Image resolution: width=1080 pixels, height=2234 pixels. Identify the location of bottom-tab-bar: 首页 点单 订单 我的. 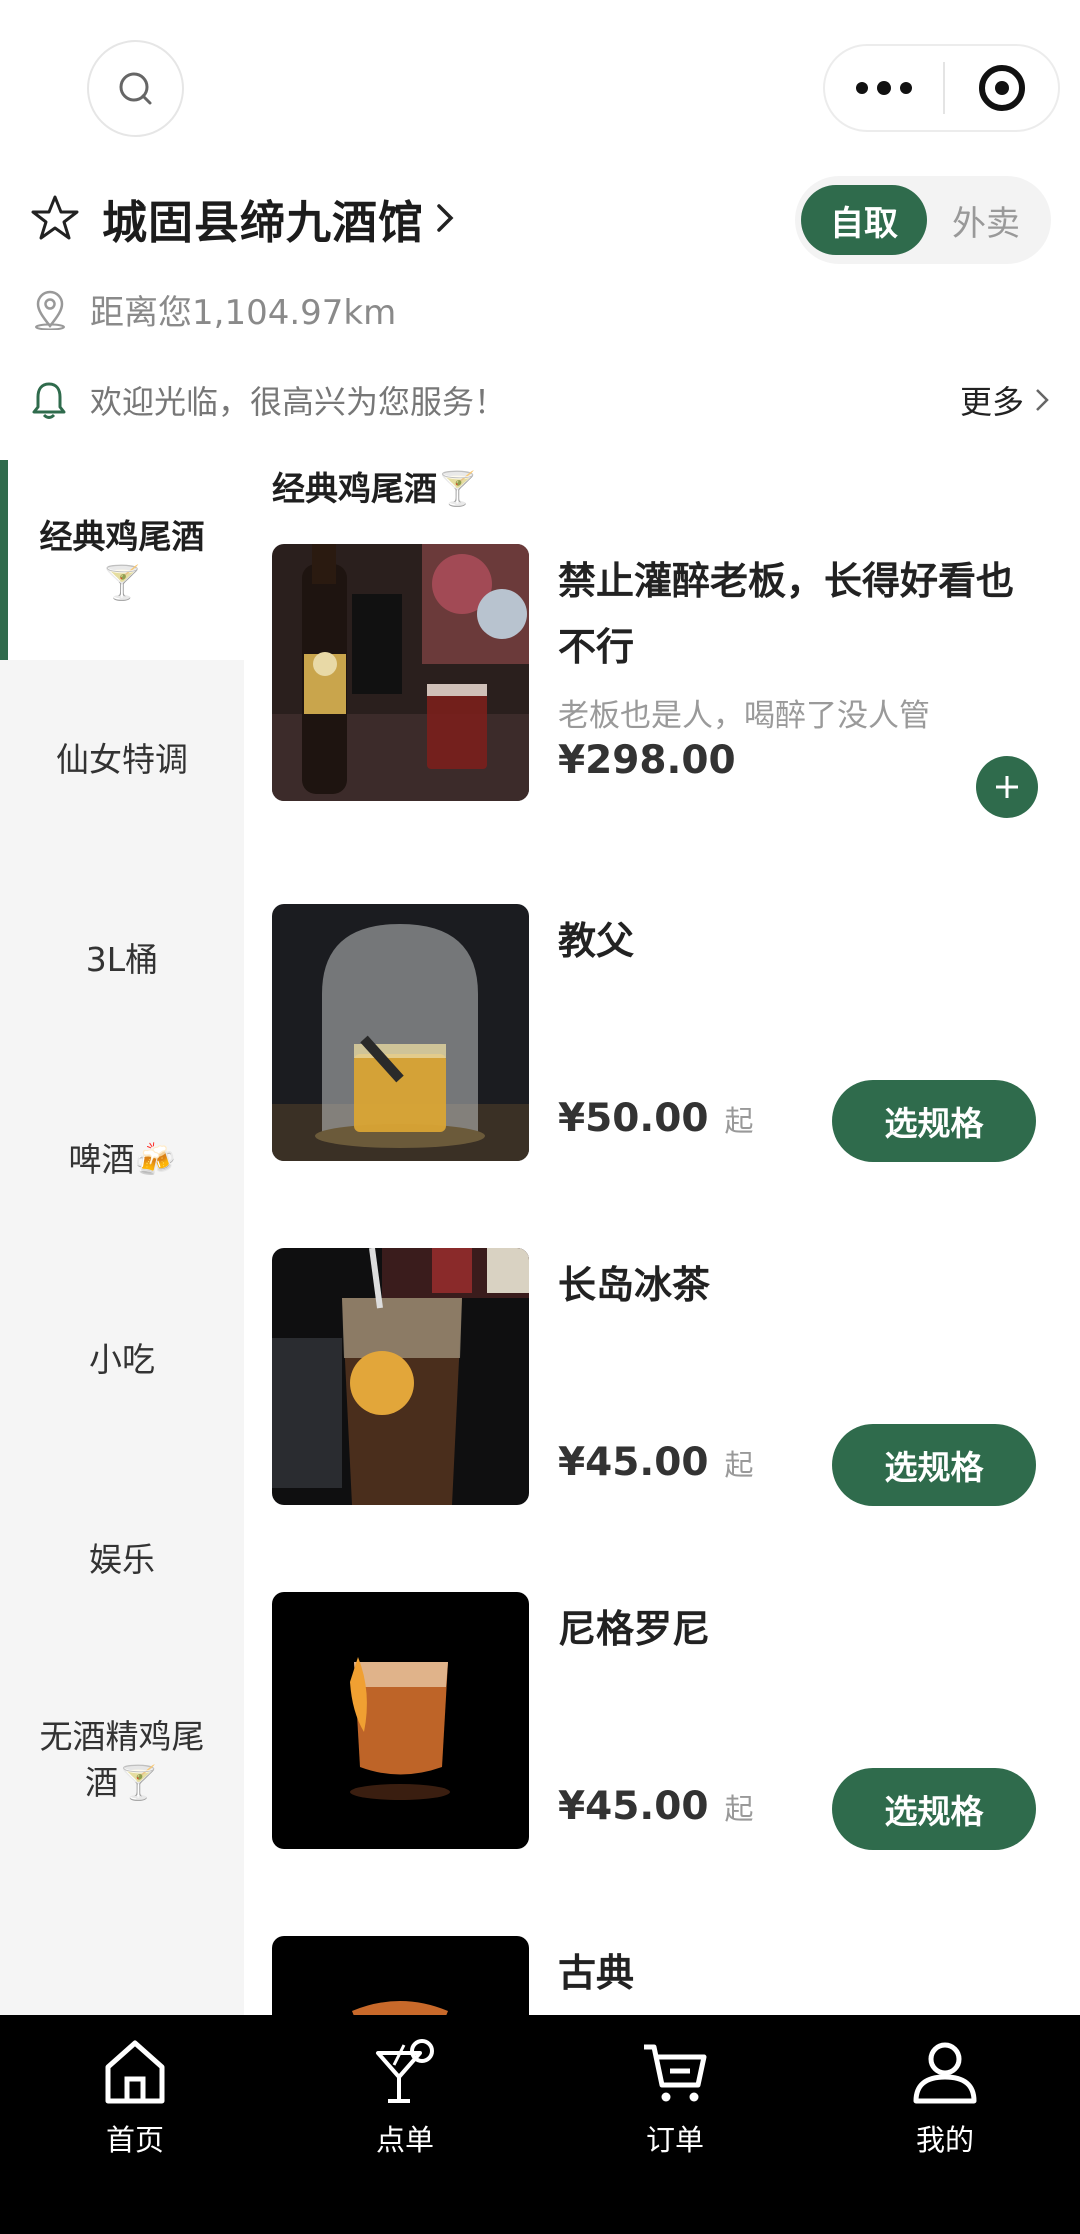
(540, 2124).